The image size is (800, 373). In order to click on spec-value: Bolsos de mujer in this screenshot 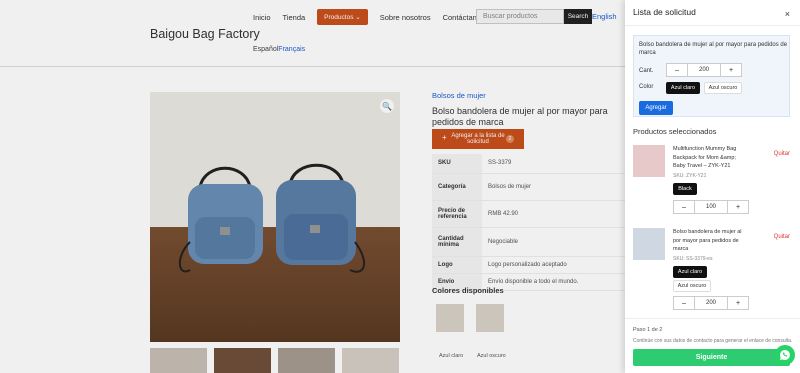, I will do `click(553, 187)`.